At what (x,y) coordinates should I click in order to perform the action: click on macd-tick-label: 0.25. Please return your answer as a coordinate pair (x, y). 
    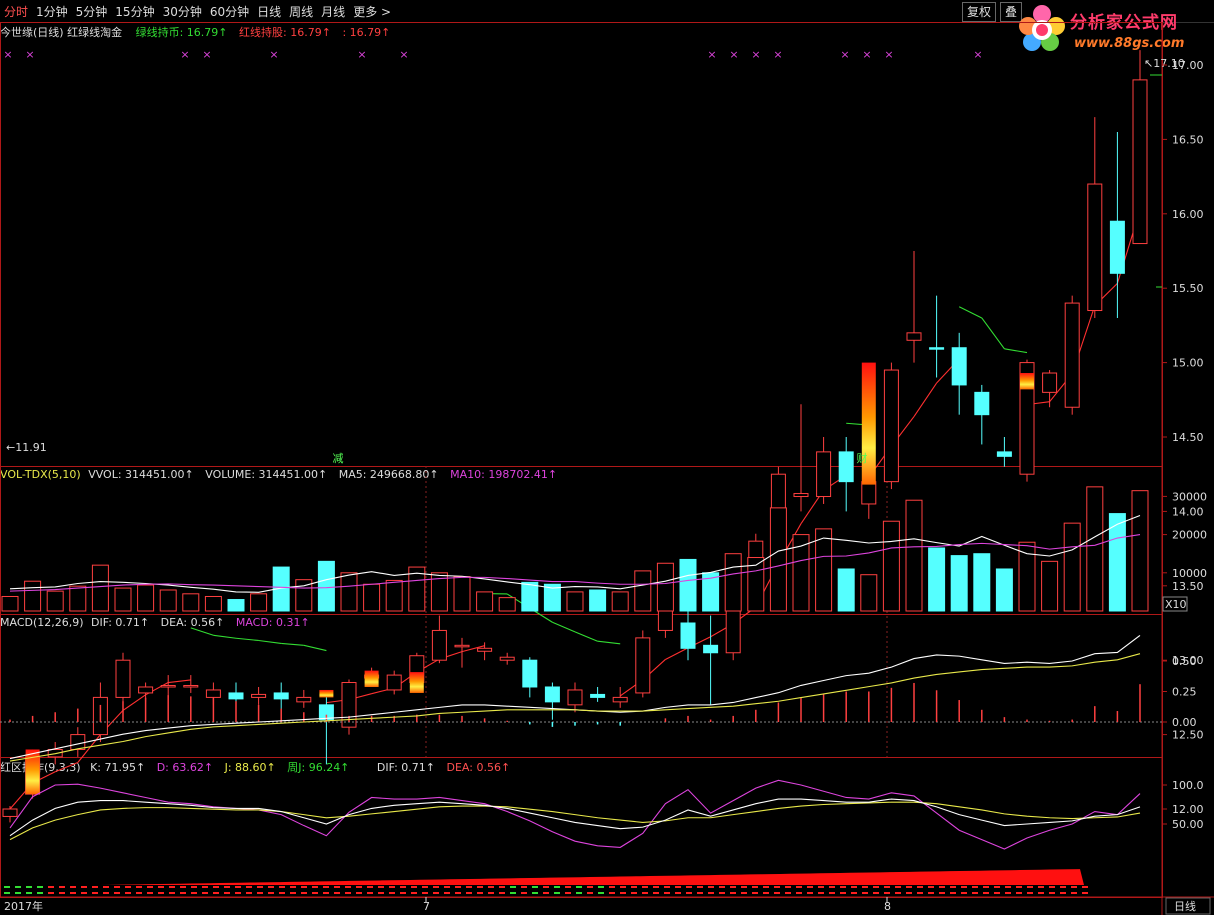
    Looking at the image, I should click on (1184, 692).